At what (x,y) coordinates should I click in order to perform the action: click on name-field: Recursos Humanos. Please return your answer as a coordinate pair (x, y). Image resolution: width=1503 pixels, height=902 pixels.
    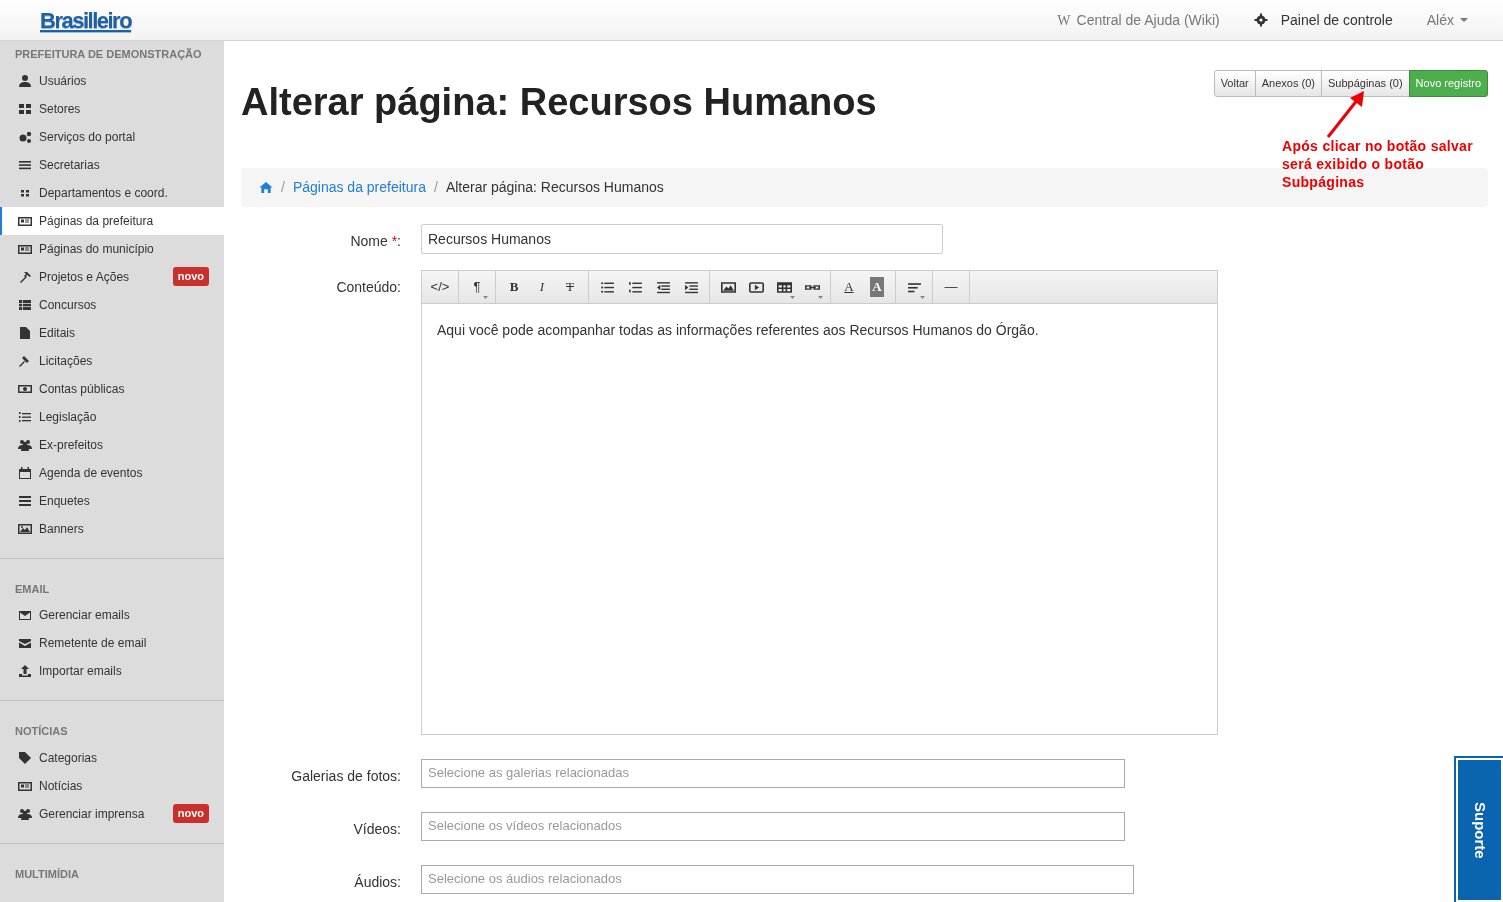
    Looking at the image, I should click on (682, 238).